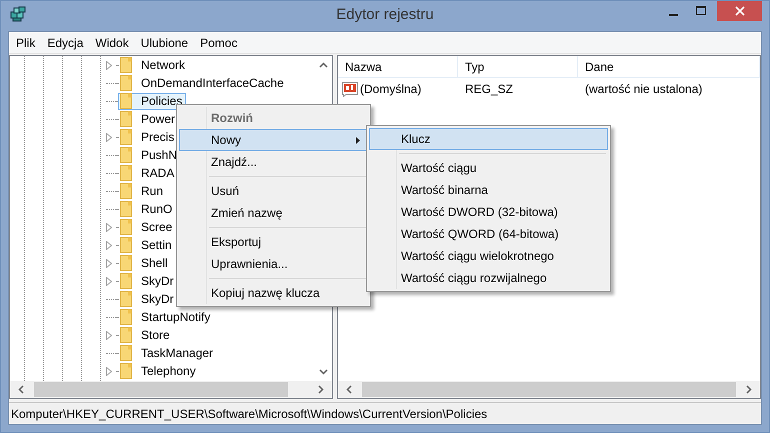  What do you see at coordinates (147, 227) in the screenshot?
I see `tree-item: Scree` at bounding box center [147, 227].